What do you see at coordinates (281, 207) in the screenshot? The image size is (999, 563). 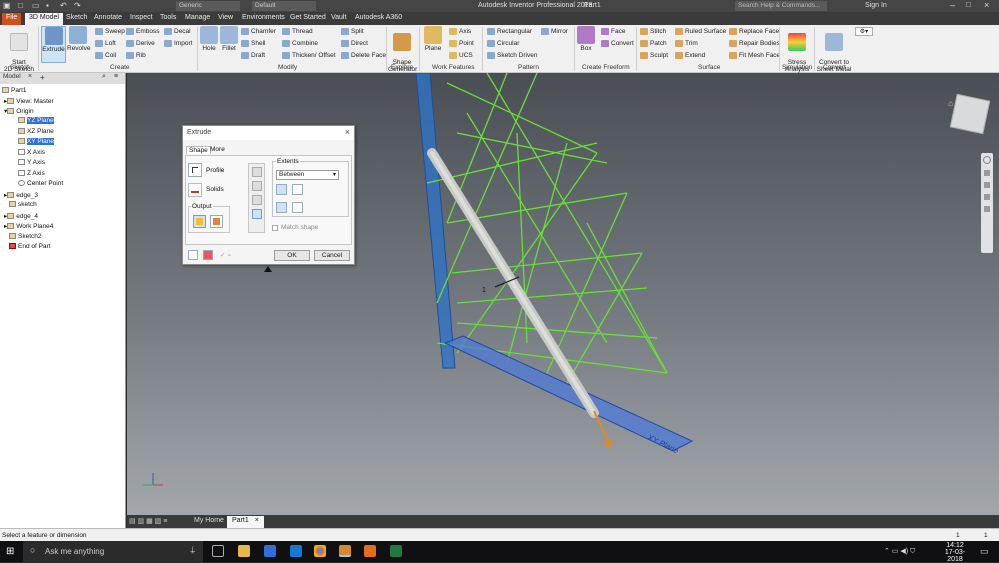 I see `to-face-select-button` at bounding box center [281, 207].